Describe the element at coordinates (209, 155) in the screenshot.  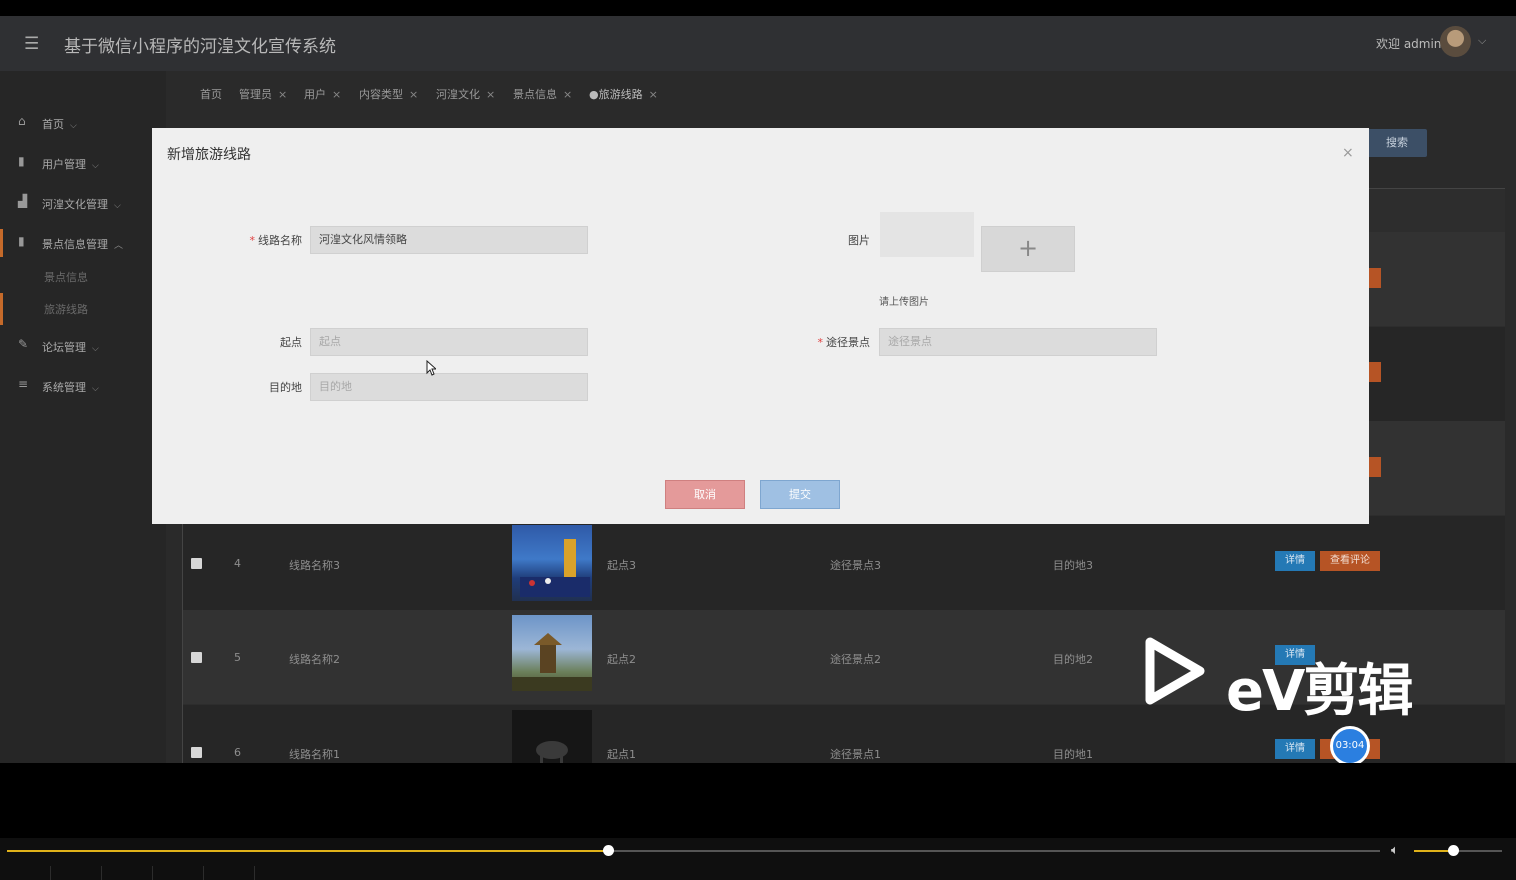
I see `dialog-title: 新增旅游线路` at that location.